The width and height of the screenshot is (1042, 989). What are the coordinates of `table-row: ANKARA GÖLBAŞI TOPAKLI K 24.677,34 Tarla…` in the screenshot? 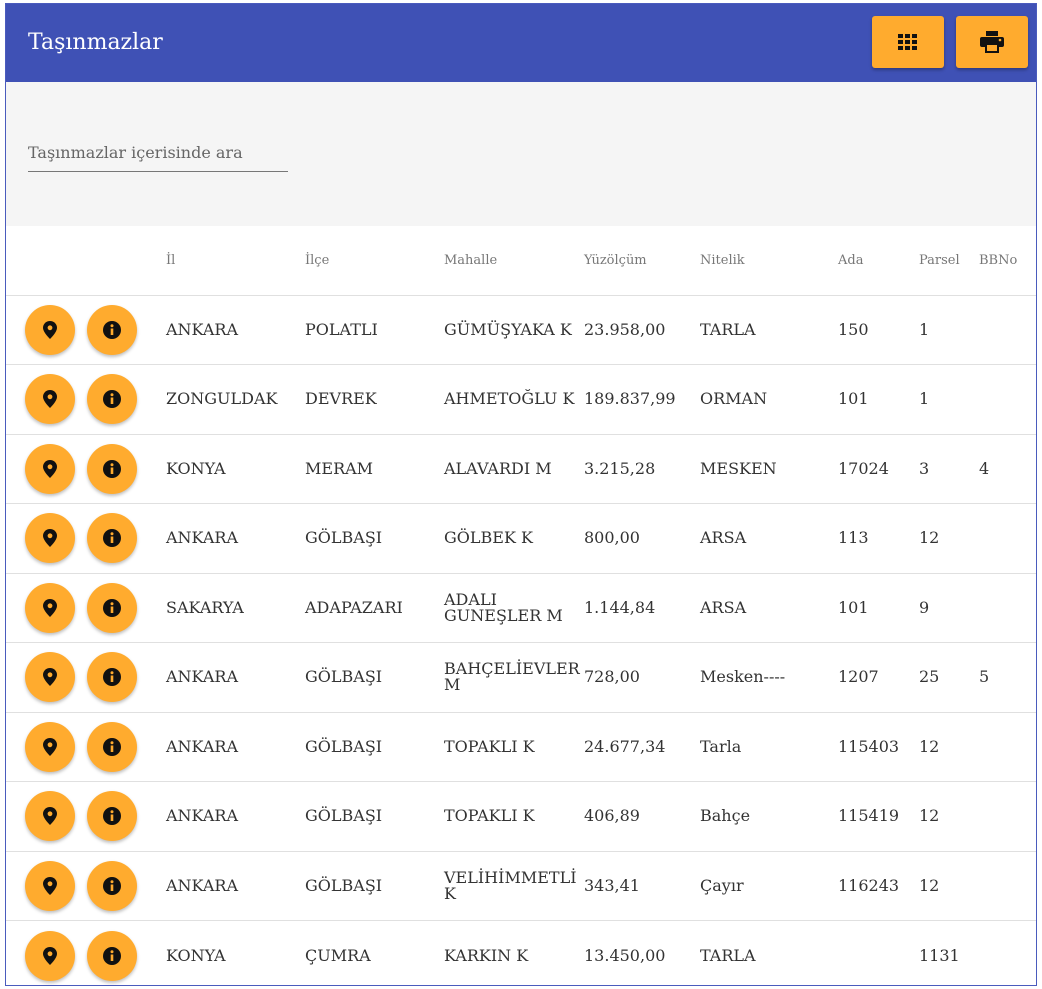 It's located at (521, 747).